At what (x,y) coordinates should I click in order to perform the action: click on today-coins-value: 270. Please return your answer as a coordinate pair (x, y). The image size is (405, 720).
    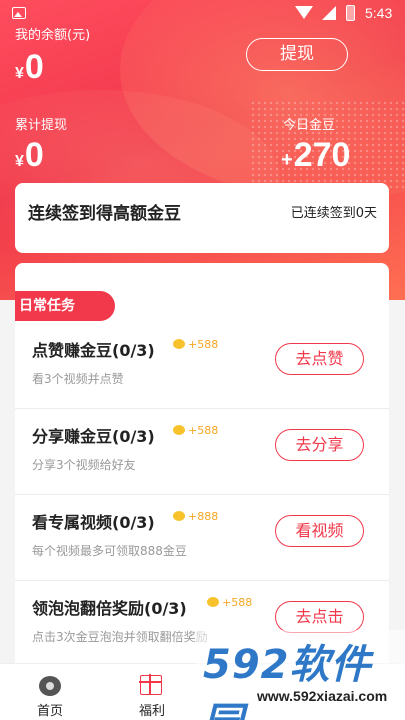
    Looking at the image, I should click on (322, 155).